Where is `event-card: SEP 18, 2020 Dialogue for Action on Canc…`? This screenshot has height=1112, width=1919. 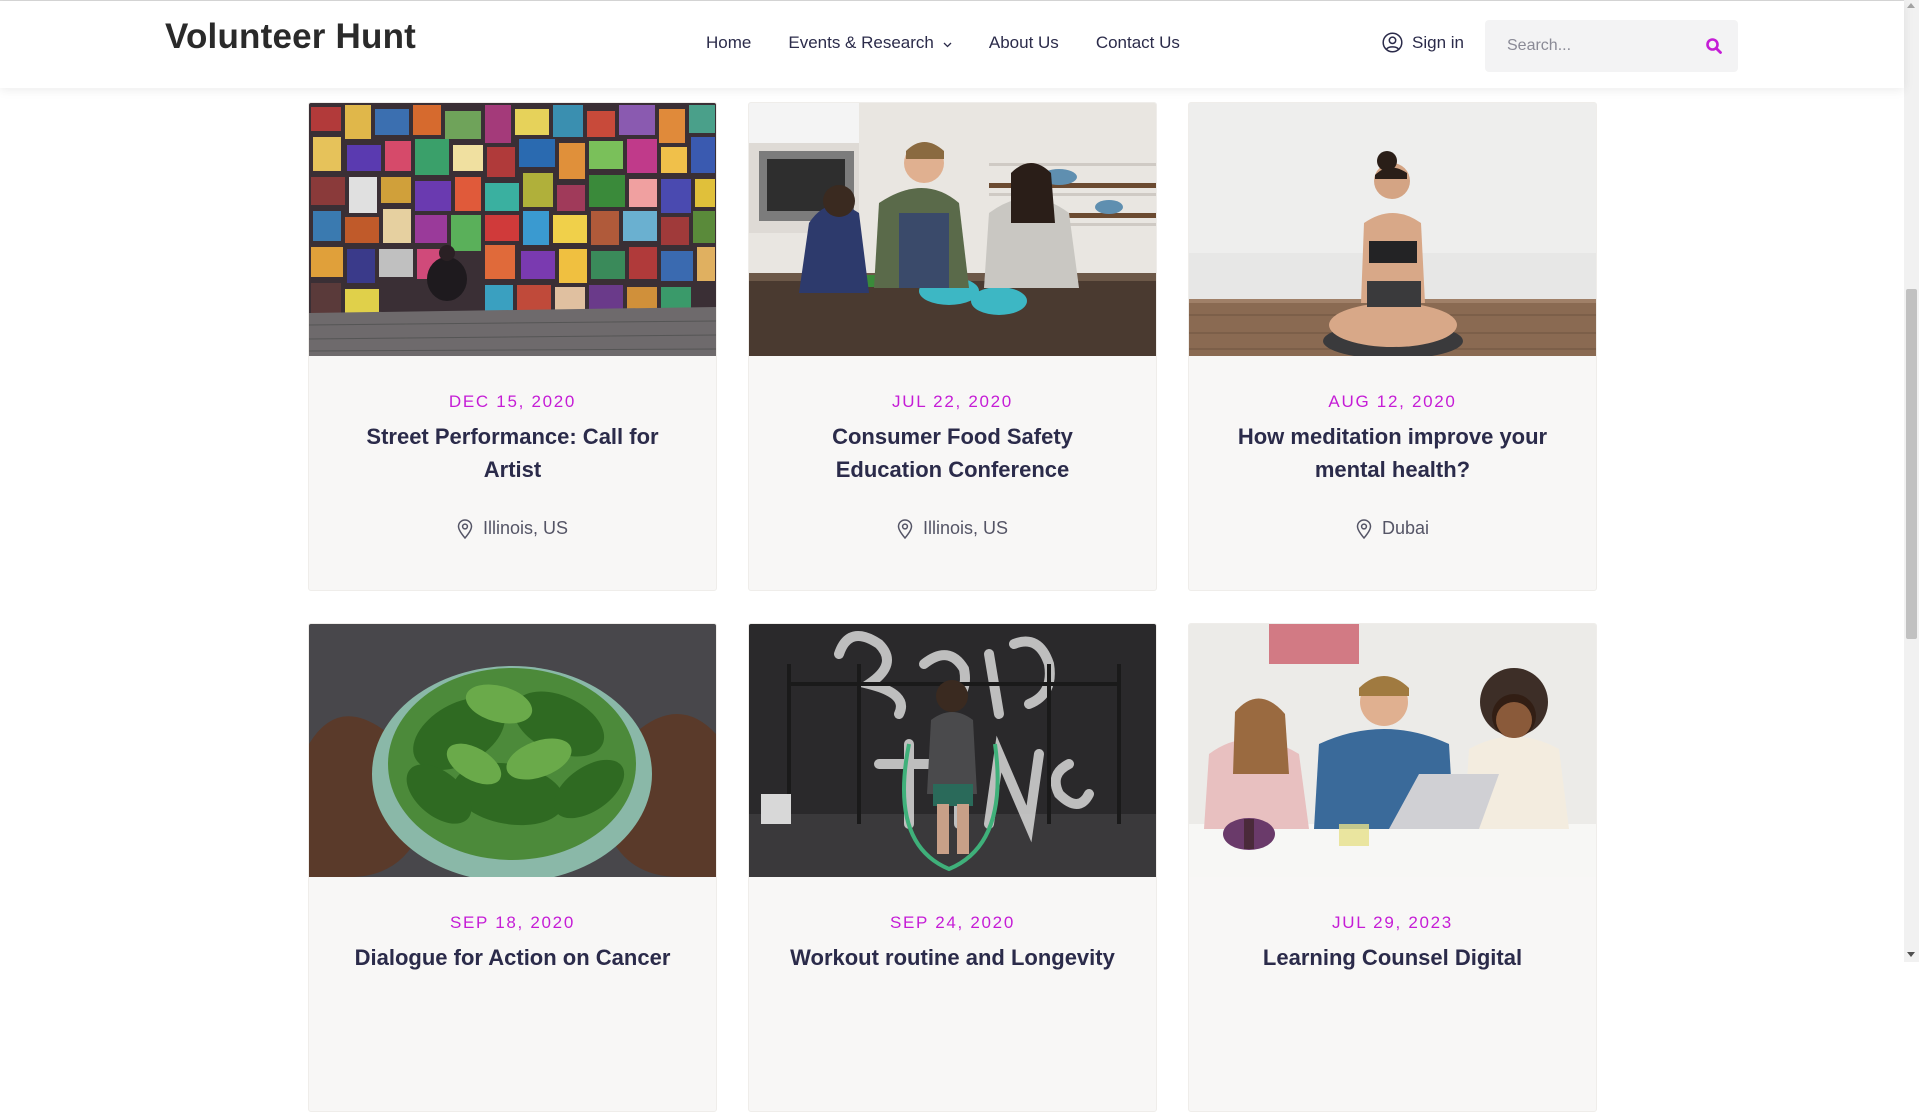
event-card: SEP 18, 2020 Dialogue for Action on Canc… is located at coordinates (512, 867).